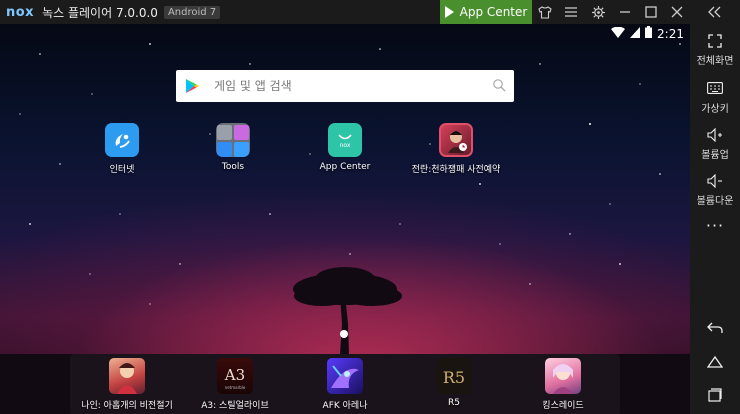 The width and height of the screenshot is (740, 414). I want to click on nav-back-button, so click(715, 330).